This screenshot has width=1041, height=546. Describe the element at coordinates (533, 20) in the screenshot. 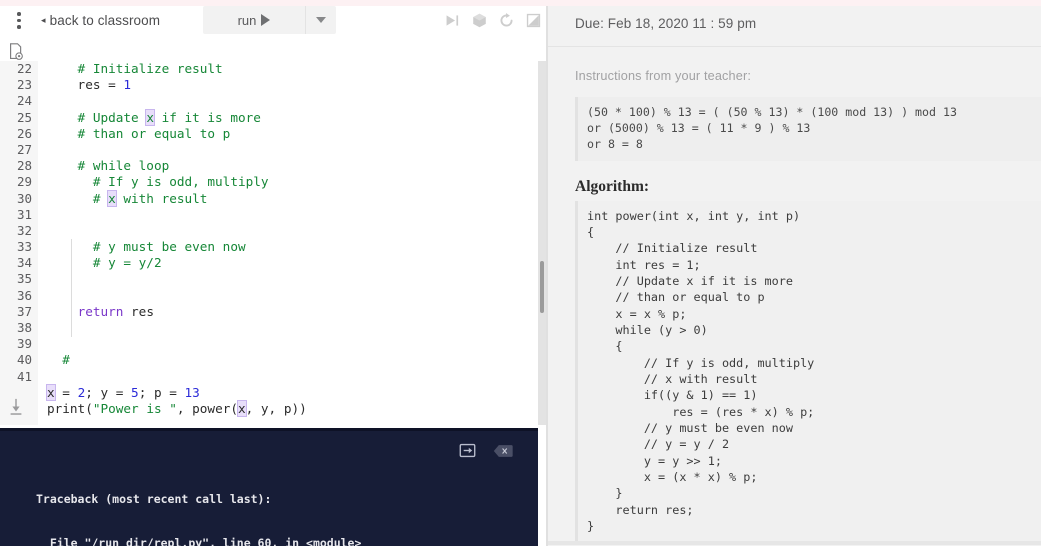

I see `theme-toggle-icon` at that location.